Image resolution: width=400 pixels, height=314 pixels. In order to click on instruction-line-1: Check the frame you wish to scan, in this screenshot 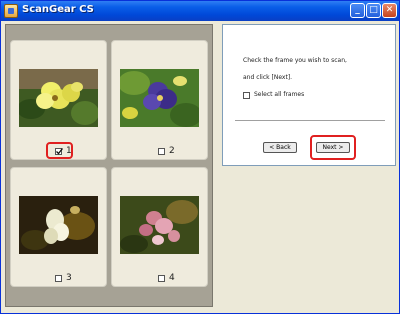, I will do `click(295, 60)`.